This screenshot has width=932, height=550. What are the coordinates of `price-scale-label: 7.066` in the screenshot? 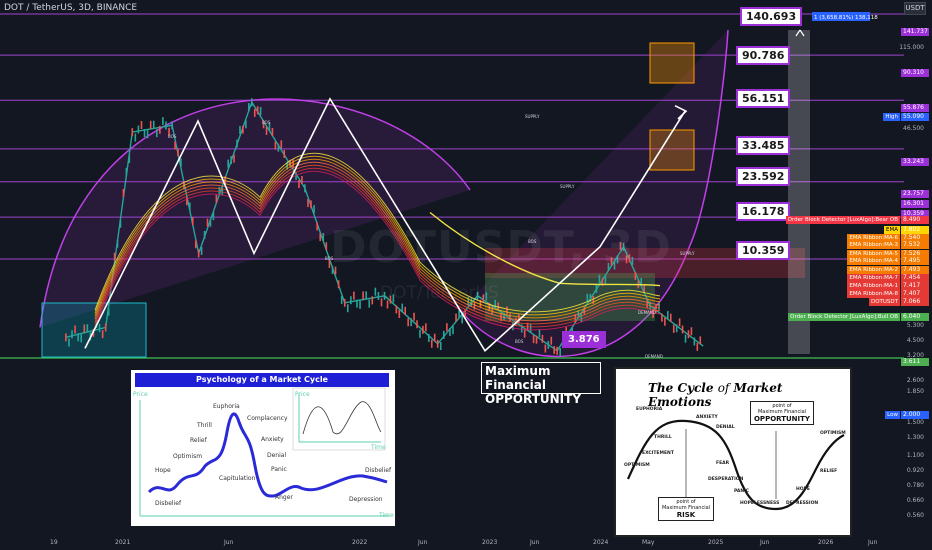 It's located at (915, 302).